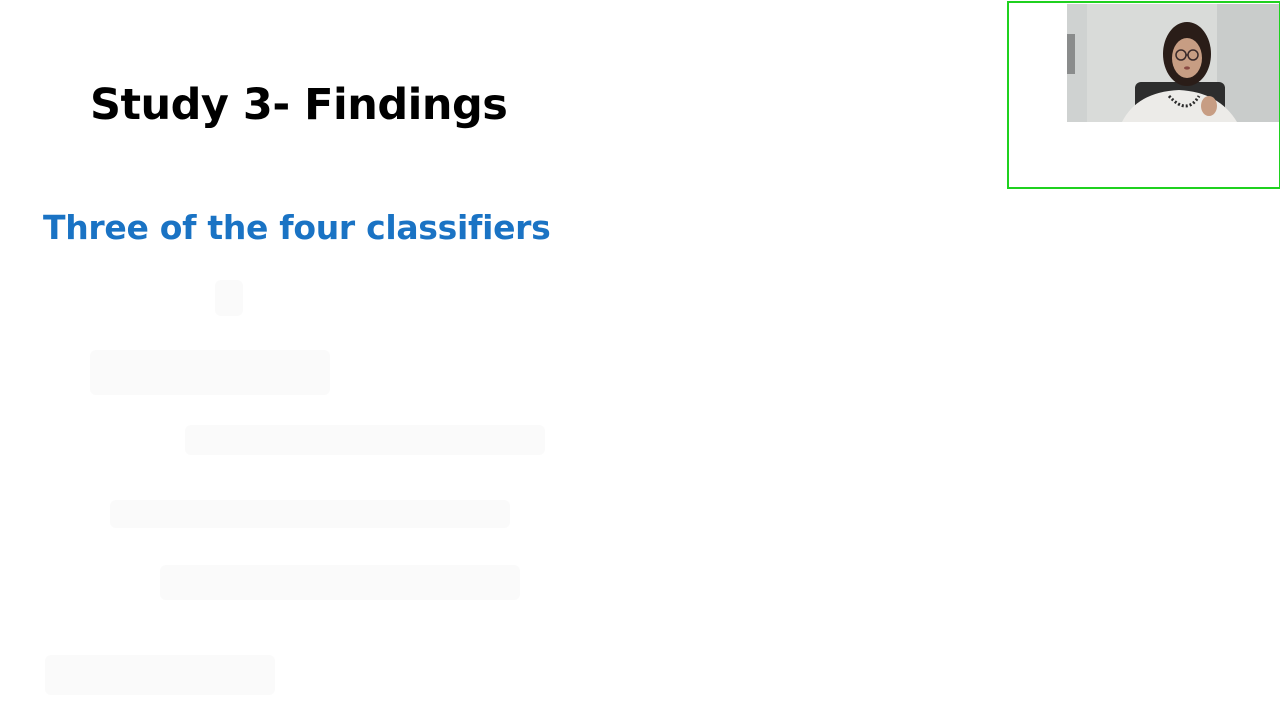  I want to click on speaker-video-tile, so click(1143, 95).